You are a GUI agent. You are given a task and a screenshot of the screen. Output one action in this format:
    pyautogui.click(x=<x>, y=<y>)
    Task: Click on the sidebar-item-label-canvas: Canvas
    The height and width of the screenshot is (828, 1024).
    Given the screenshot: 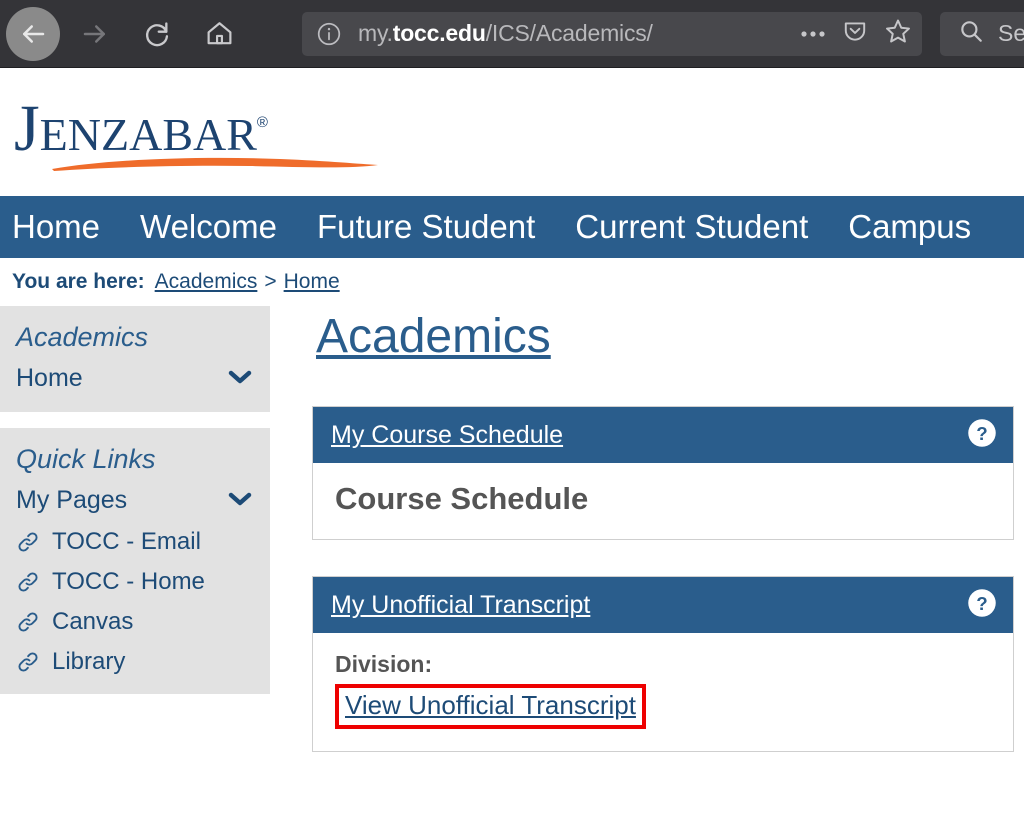 What is the action you would take?
    pyautogui.click(x=93, y=621)
    